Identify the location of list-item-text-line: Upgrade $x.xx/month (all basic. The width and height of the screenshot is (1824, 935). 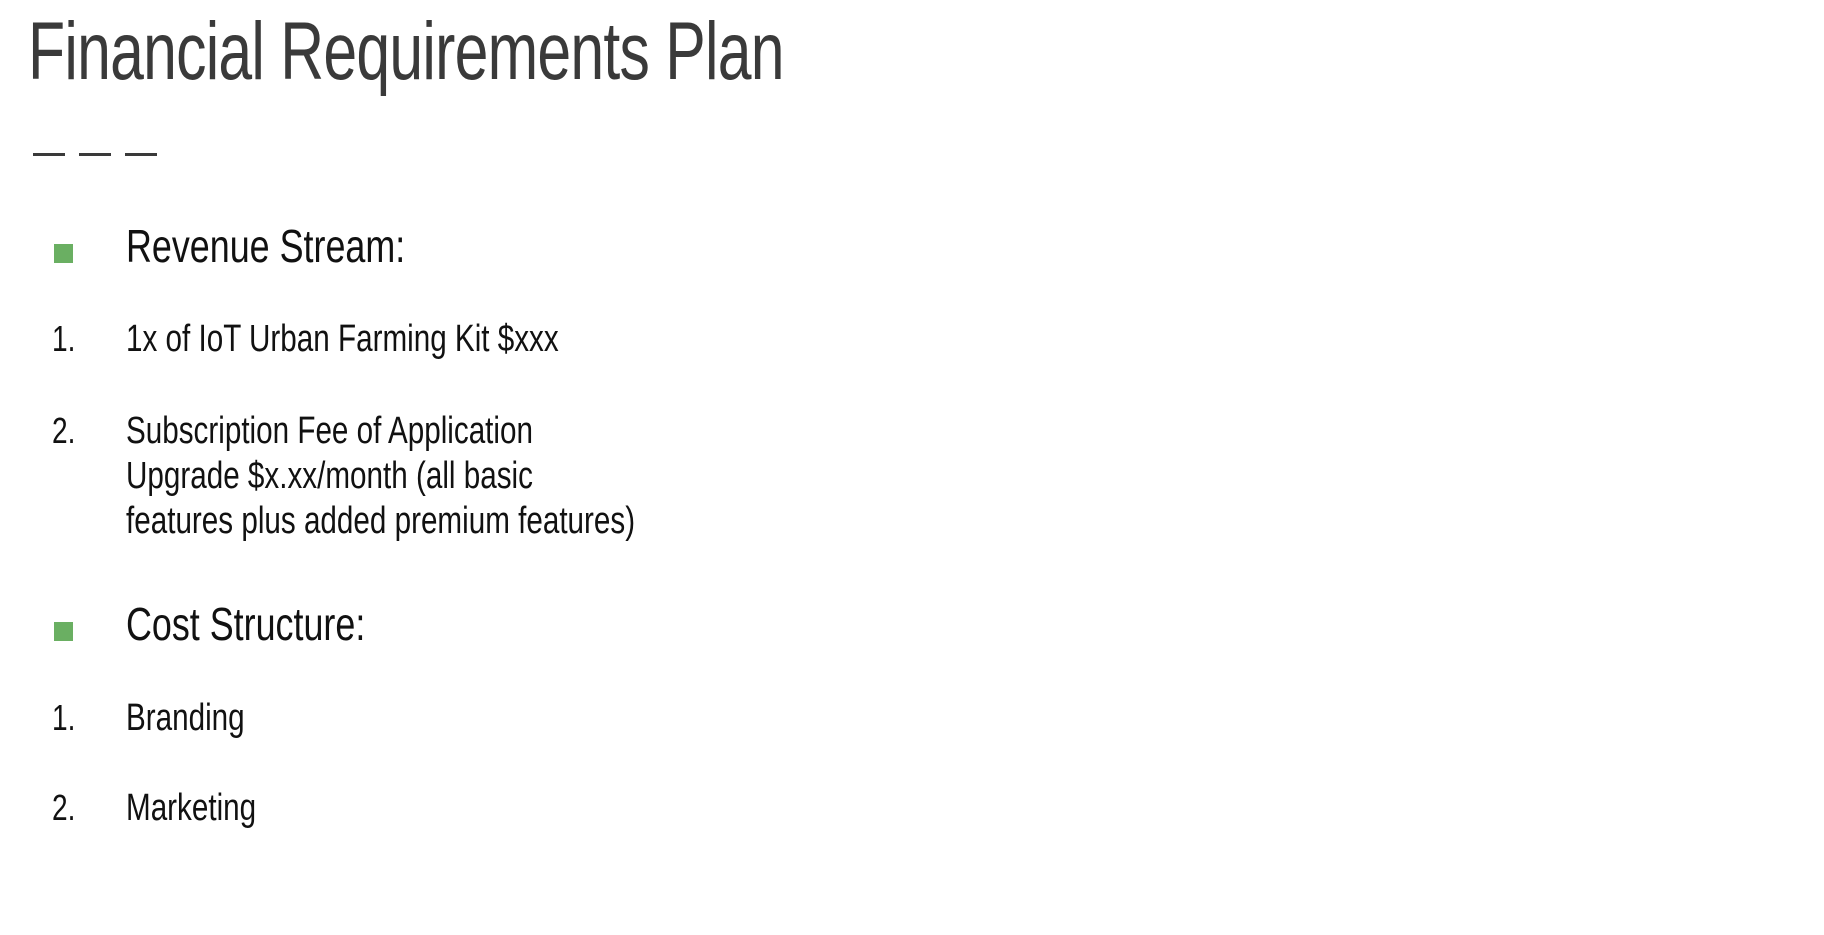
(329, 476).